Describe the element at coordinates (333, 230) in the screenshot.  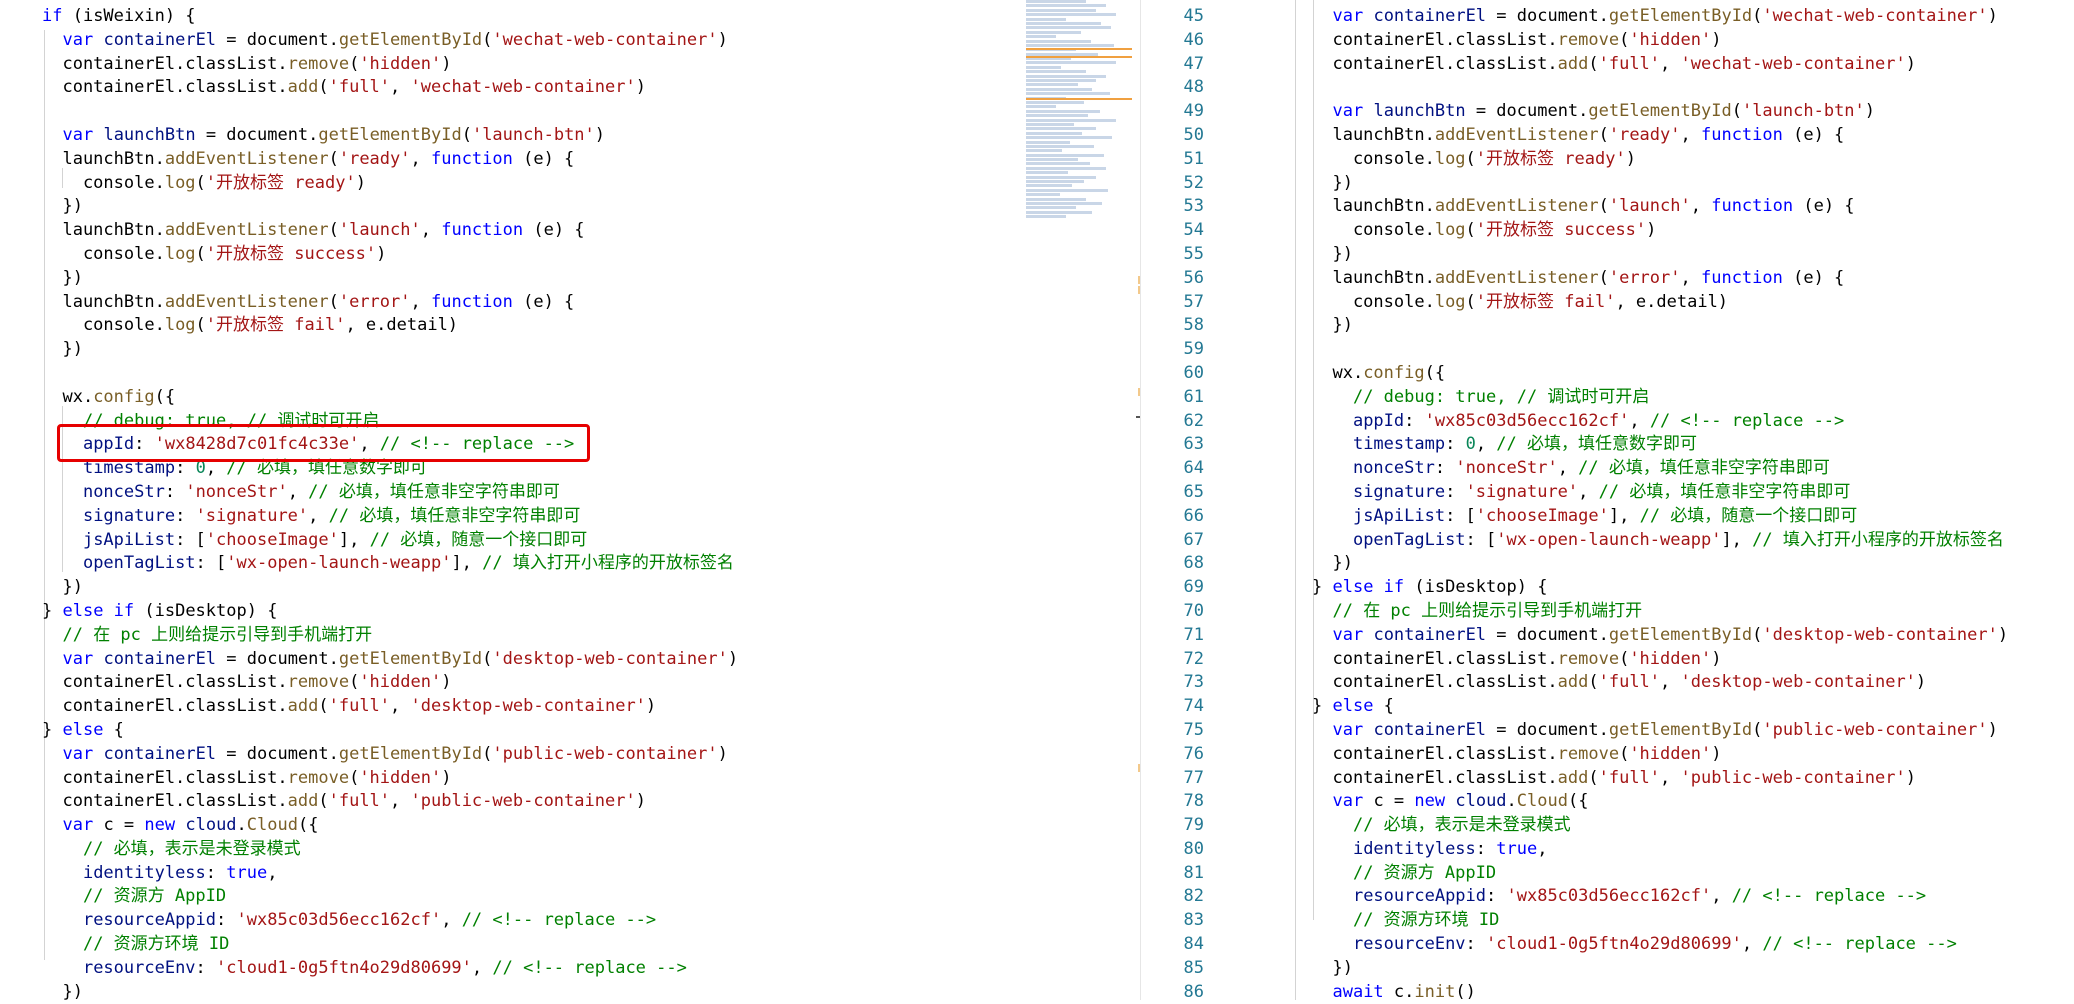
I see `code-token: (` at that location.